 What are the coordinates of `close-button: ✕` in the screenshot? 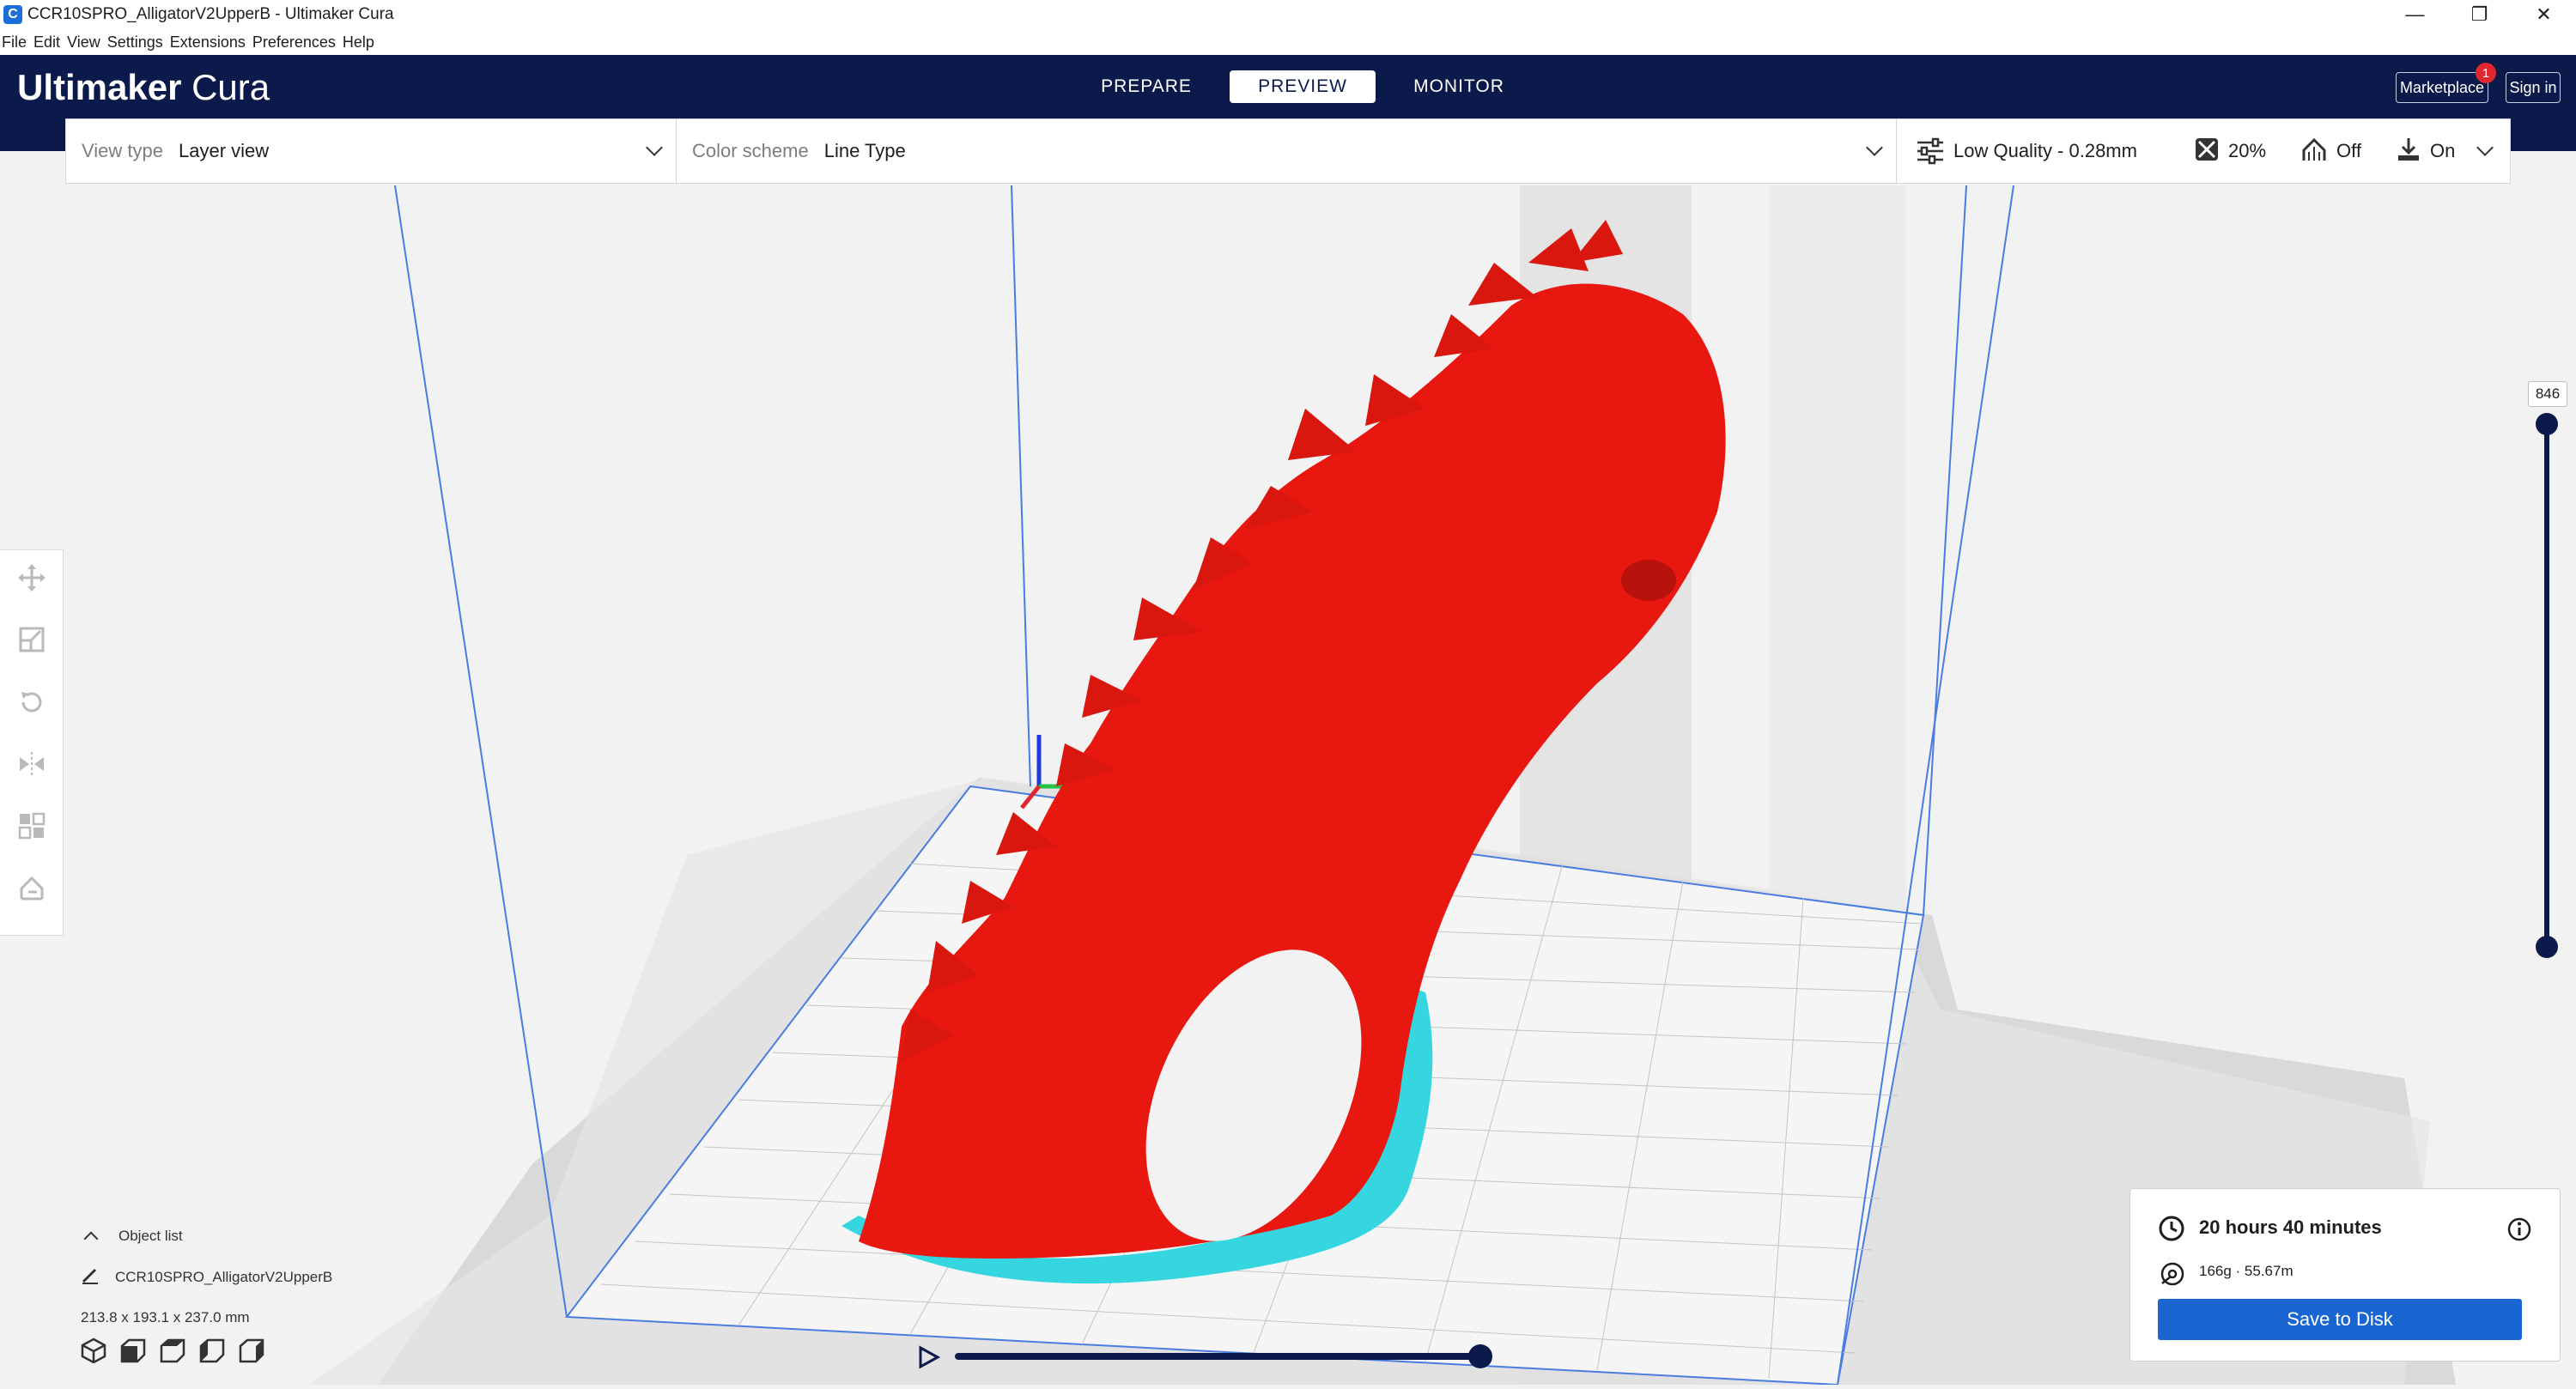 It's located at (2544, 14).